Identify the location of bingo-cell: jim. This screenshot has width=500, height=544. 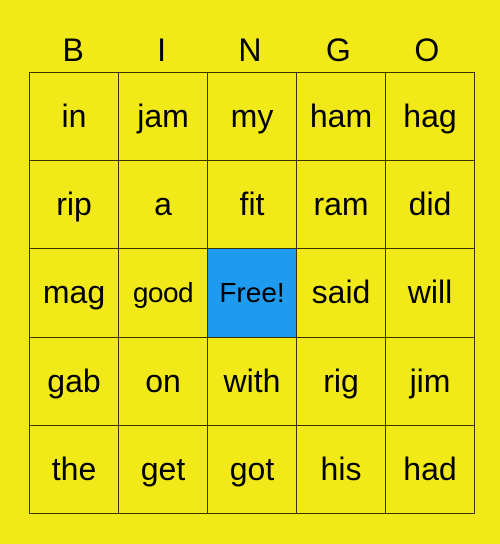
(430, 381).